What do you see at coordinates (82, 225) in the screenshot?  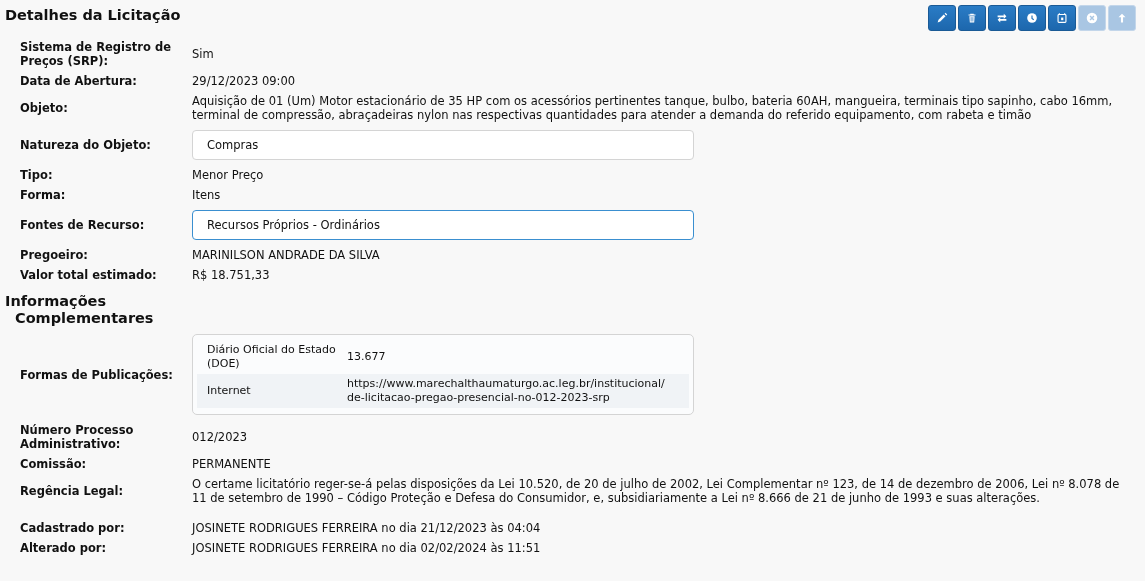 I see `field-label: Fontes de Recurso:` at bounding box center [82, 225].